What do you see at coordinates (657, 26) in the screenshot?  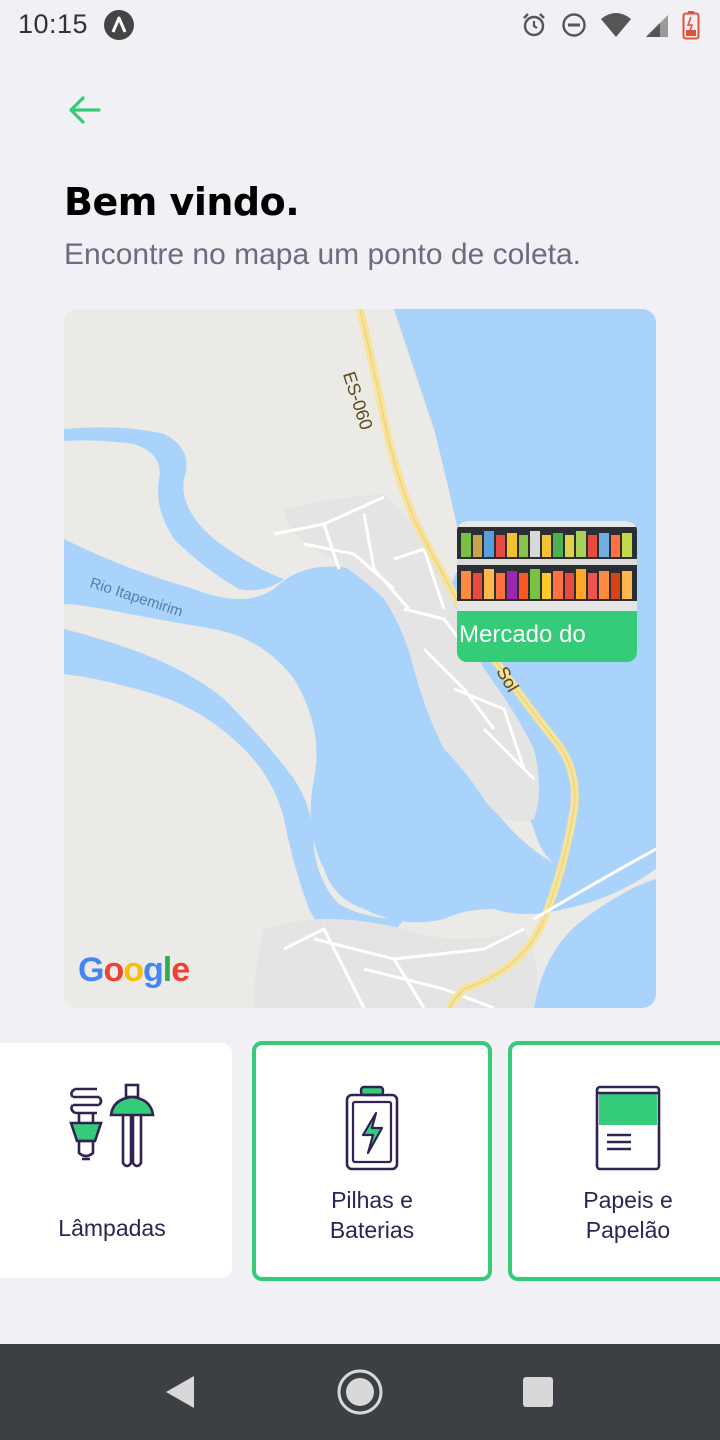 I see `signal-icon` at bounding box center [657, 26].